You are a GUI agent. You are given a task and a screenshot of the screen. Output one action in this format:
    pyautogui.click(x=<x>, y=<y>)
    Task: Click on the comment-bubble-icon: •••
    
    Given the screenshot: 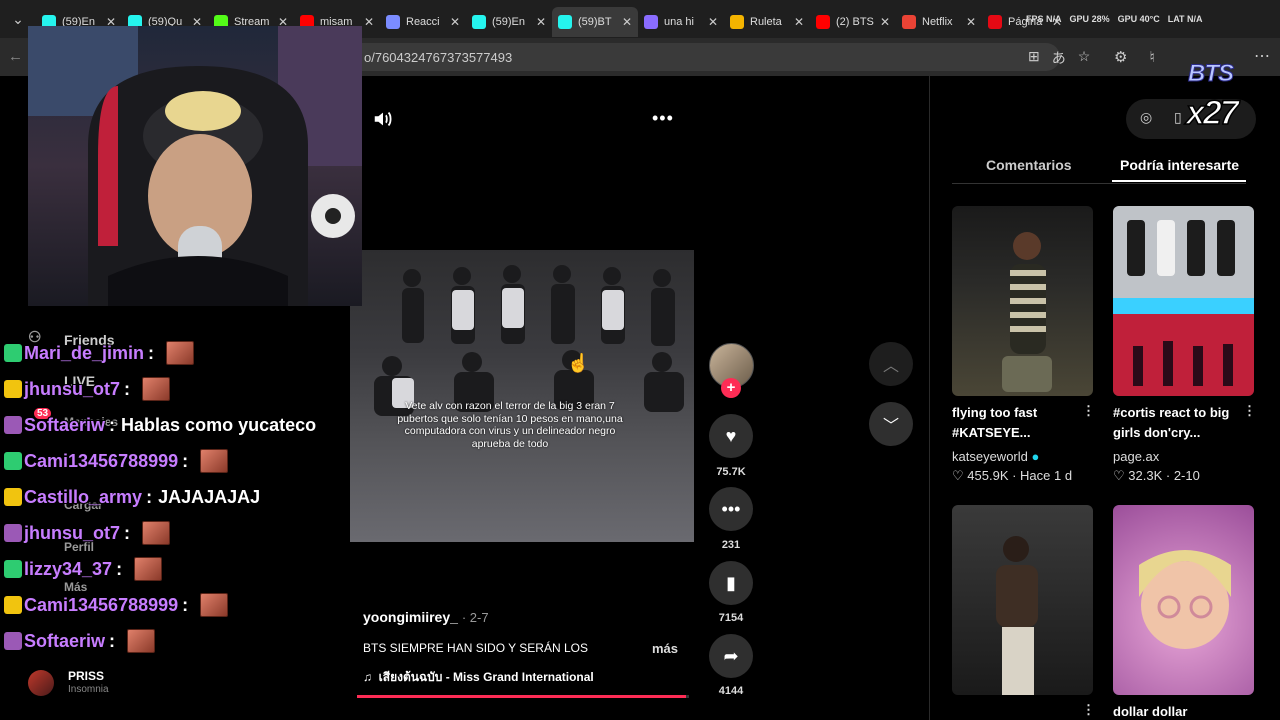 What is the action you would take?
    pyautogui.click(x=731, y=508)
    